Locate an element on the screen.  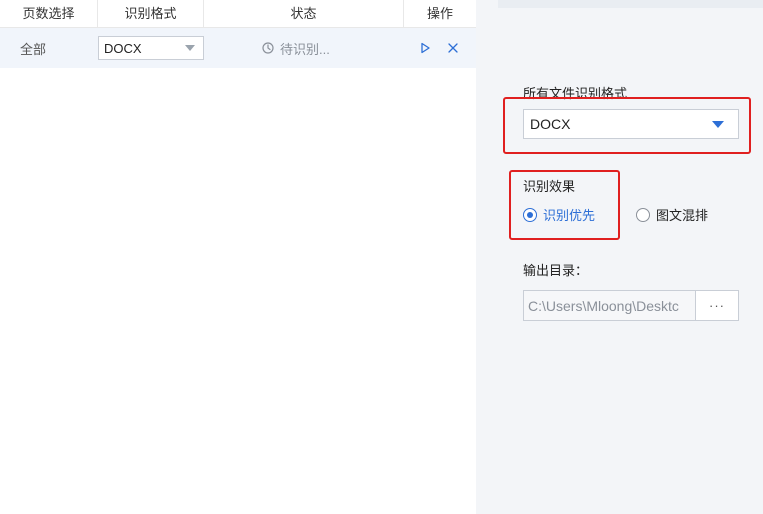
radio-recognition-priority-label: 识别优先 is located at coordinates (569, 215).